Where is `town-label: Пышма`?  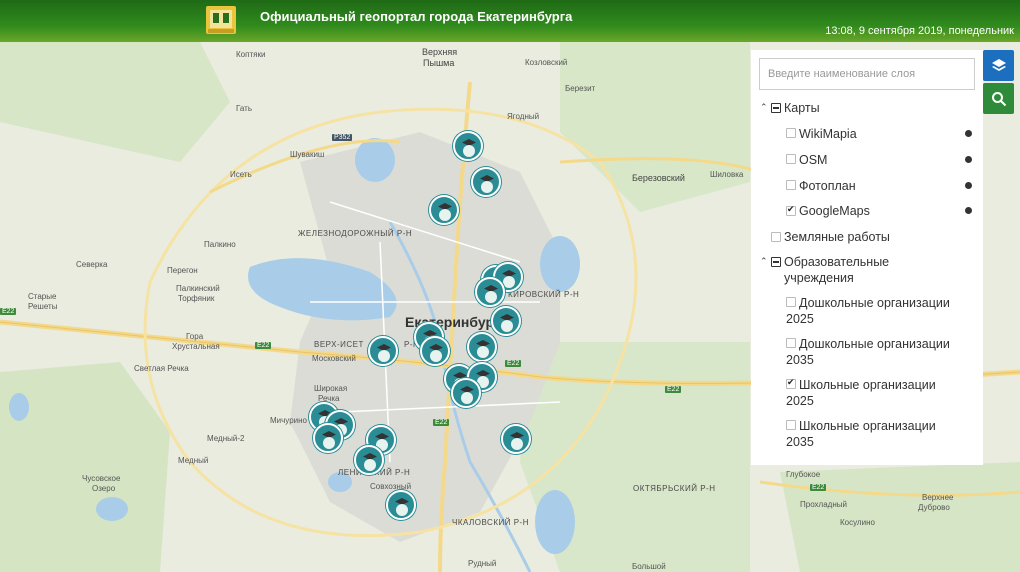
town-label: Пышма is located at coordinates (439, 63).